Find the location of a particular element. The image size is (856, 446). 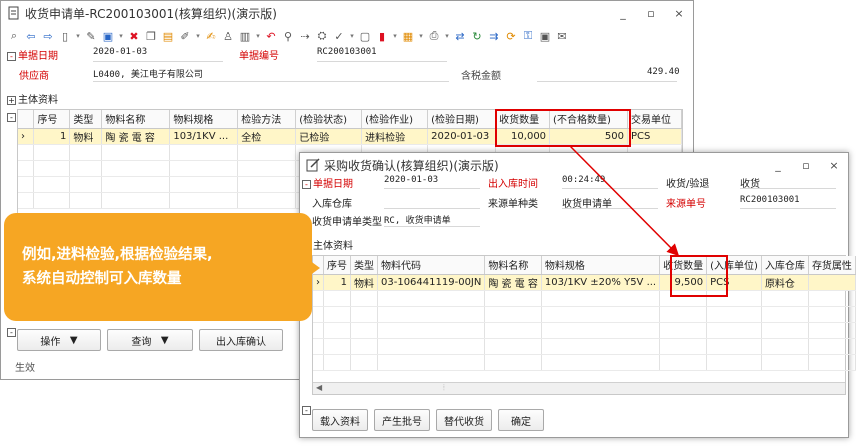

callout-bubble: 例如,进料检验,根据检验结果, 系统自动控制可入库数量 is located at coordinates (158, 267).